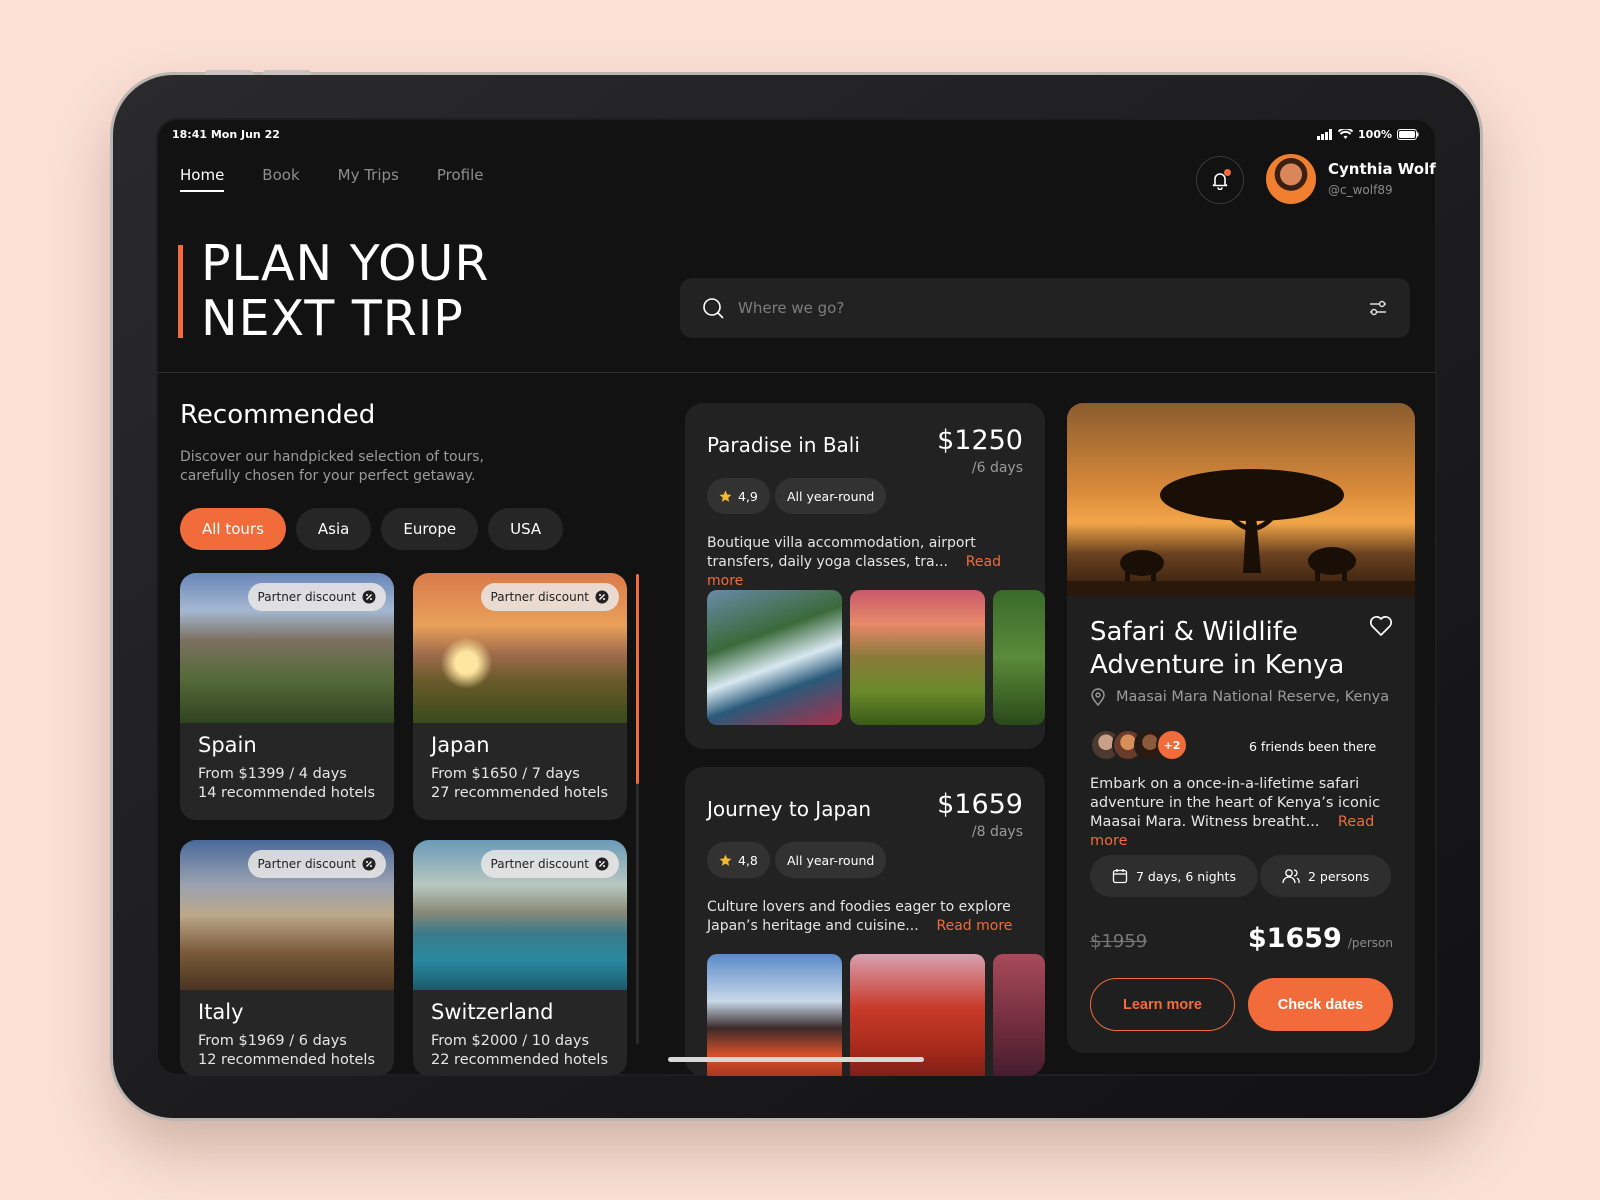 The width and height of the screenshot is (1600, 1200). What do you see at coordinates (637, 679) in the screenshot?
I see `scrollbar-thumb` at bounding box center [637, 679].